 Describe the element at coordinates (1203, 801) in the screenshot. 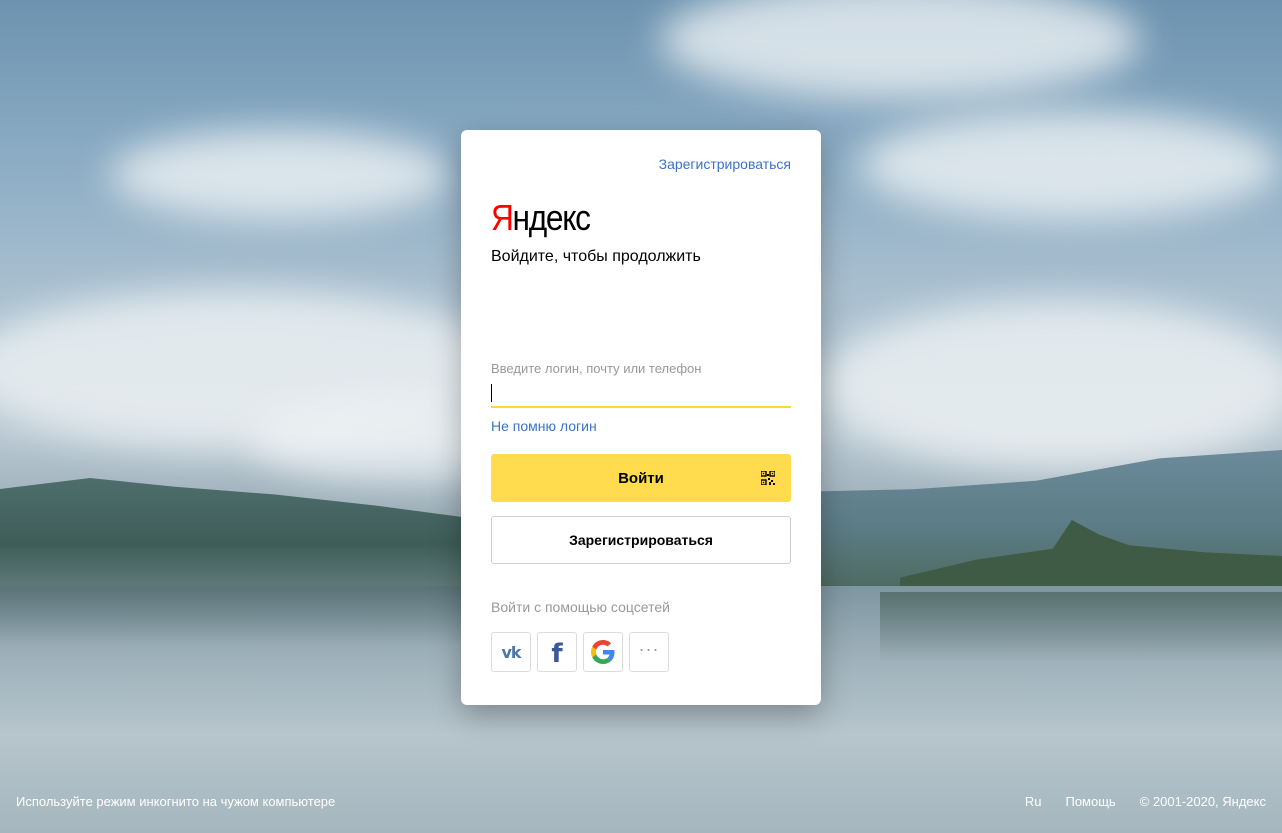

I see `copyright: © 2001-2020, Яндекс` at that location.